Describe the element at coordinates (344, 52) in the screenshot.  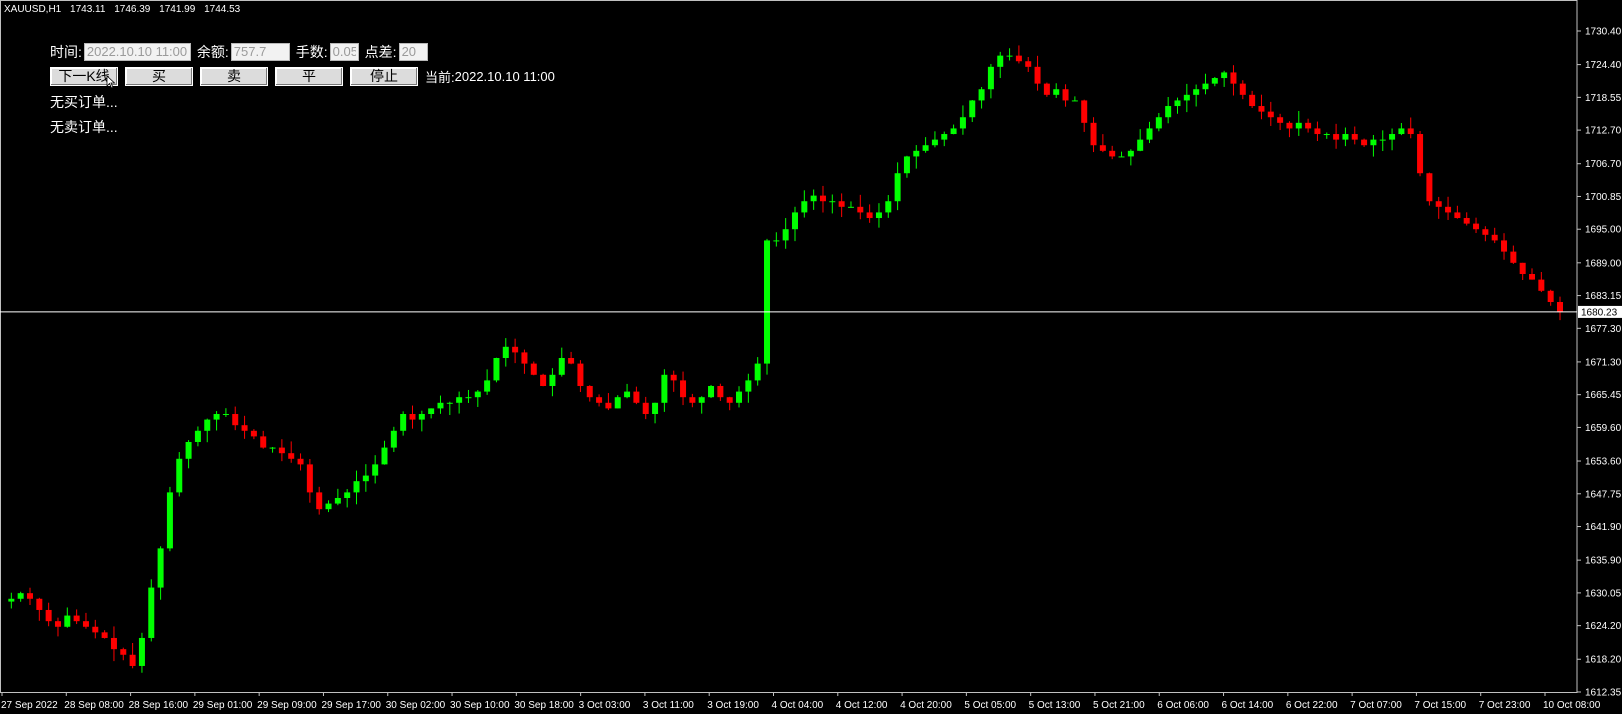
I see `lots-input` at that location.